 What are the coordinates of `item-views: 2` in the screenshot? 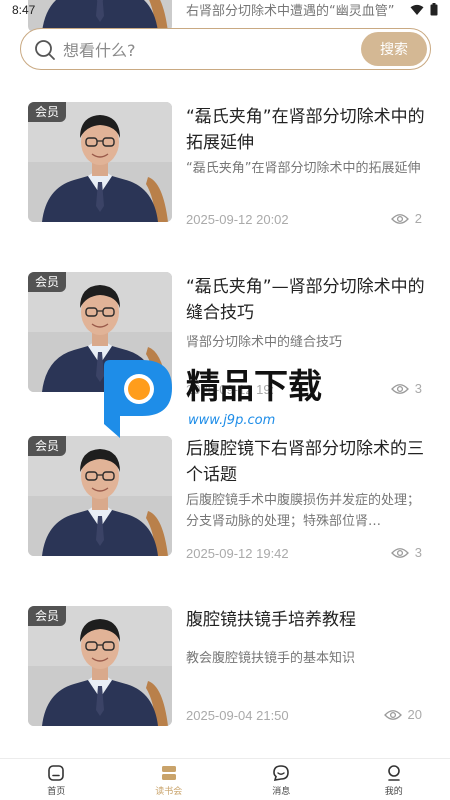 It's located at (406, 218).